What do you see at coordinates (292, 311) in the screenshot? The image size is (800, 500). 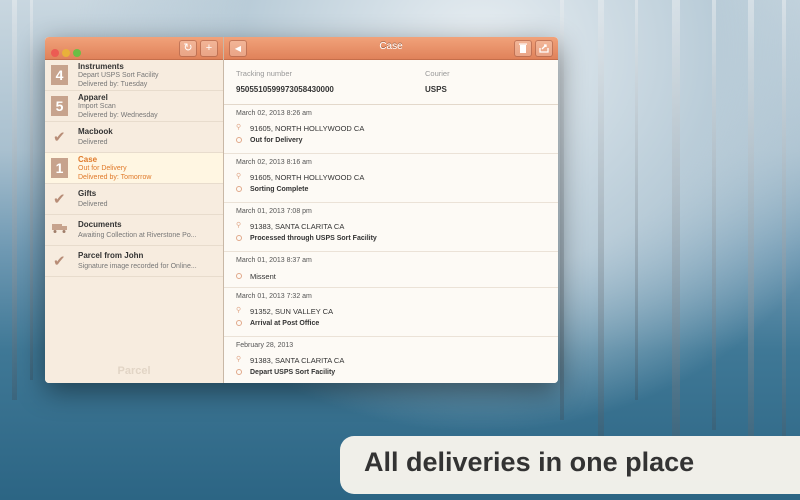 I see `event-location: 91352, SUN VALLEY CA` at bounding box center [292, 311].